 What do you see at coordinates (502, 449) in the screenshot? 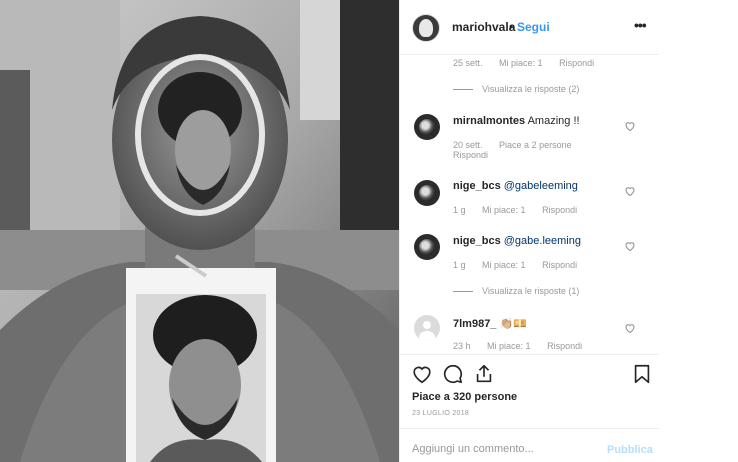
I see `comment-input` at bounding box center [502, 449].